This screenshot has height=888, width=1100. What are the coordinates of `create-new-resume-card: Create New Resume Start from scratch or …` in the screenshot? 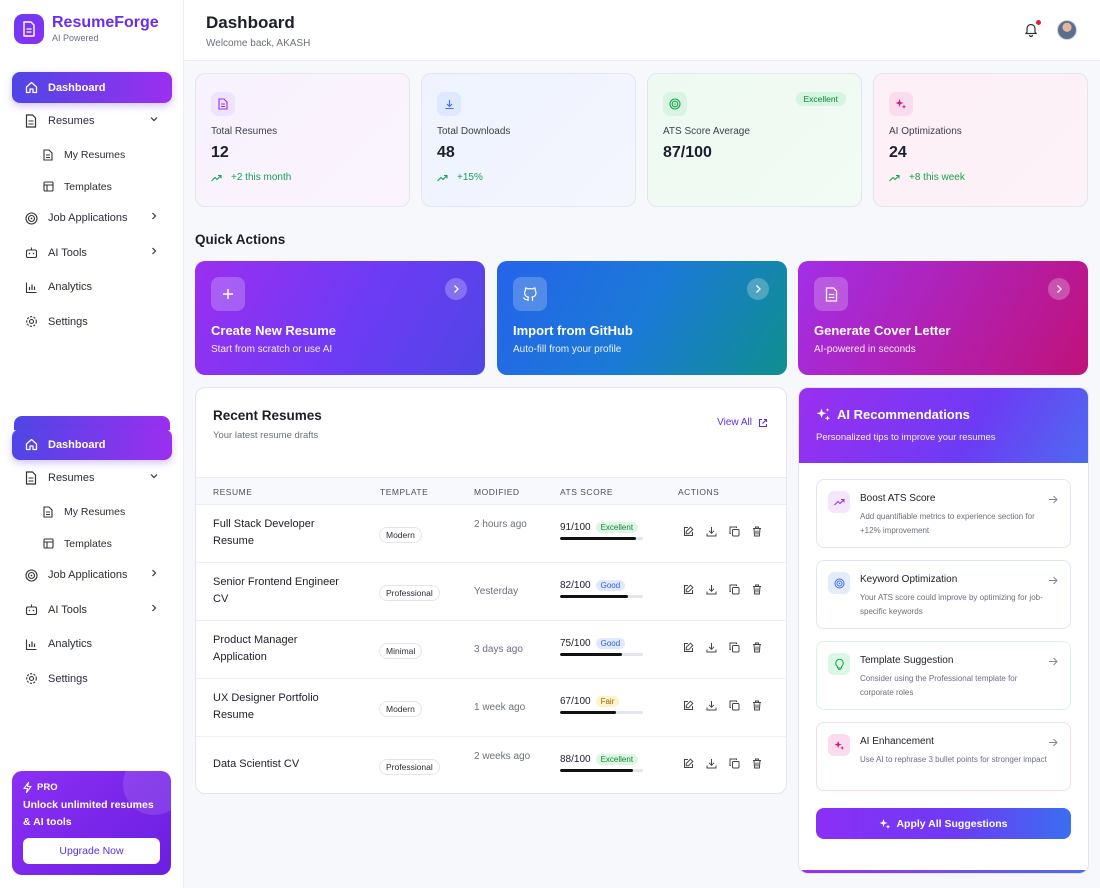 It's located at (340, 318).